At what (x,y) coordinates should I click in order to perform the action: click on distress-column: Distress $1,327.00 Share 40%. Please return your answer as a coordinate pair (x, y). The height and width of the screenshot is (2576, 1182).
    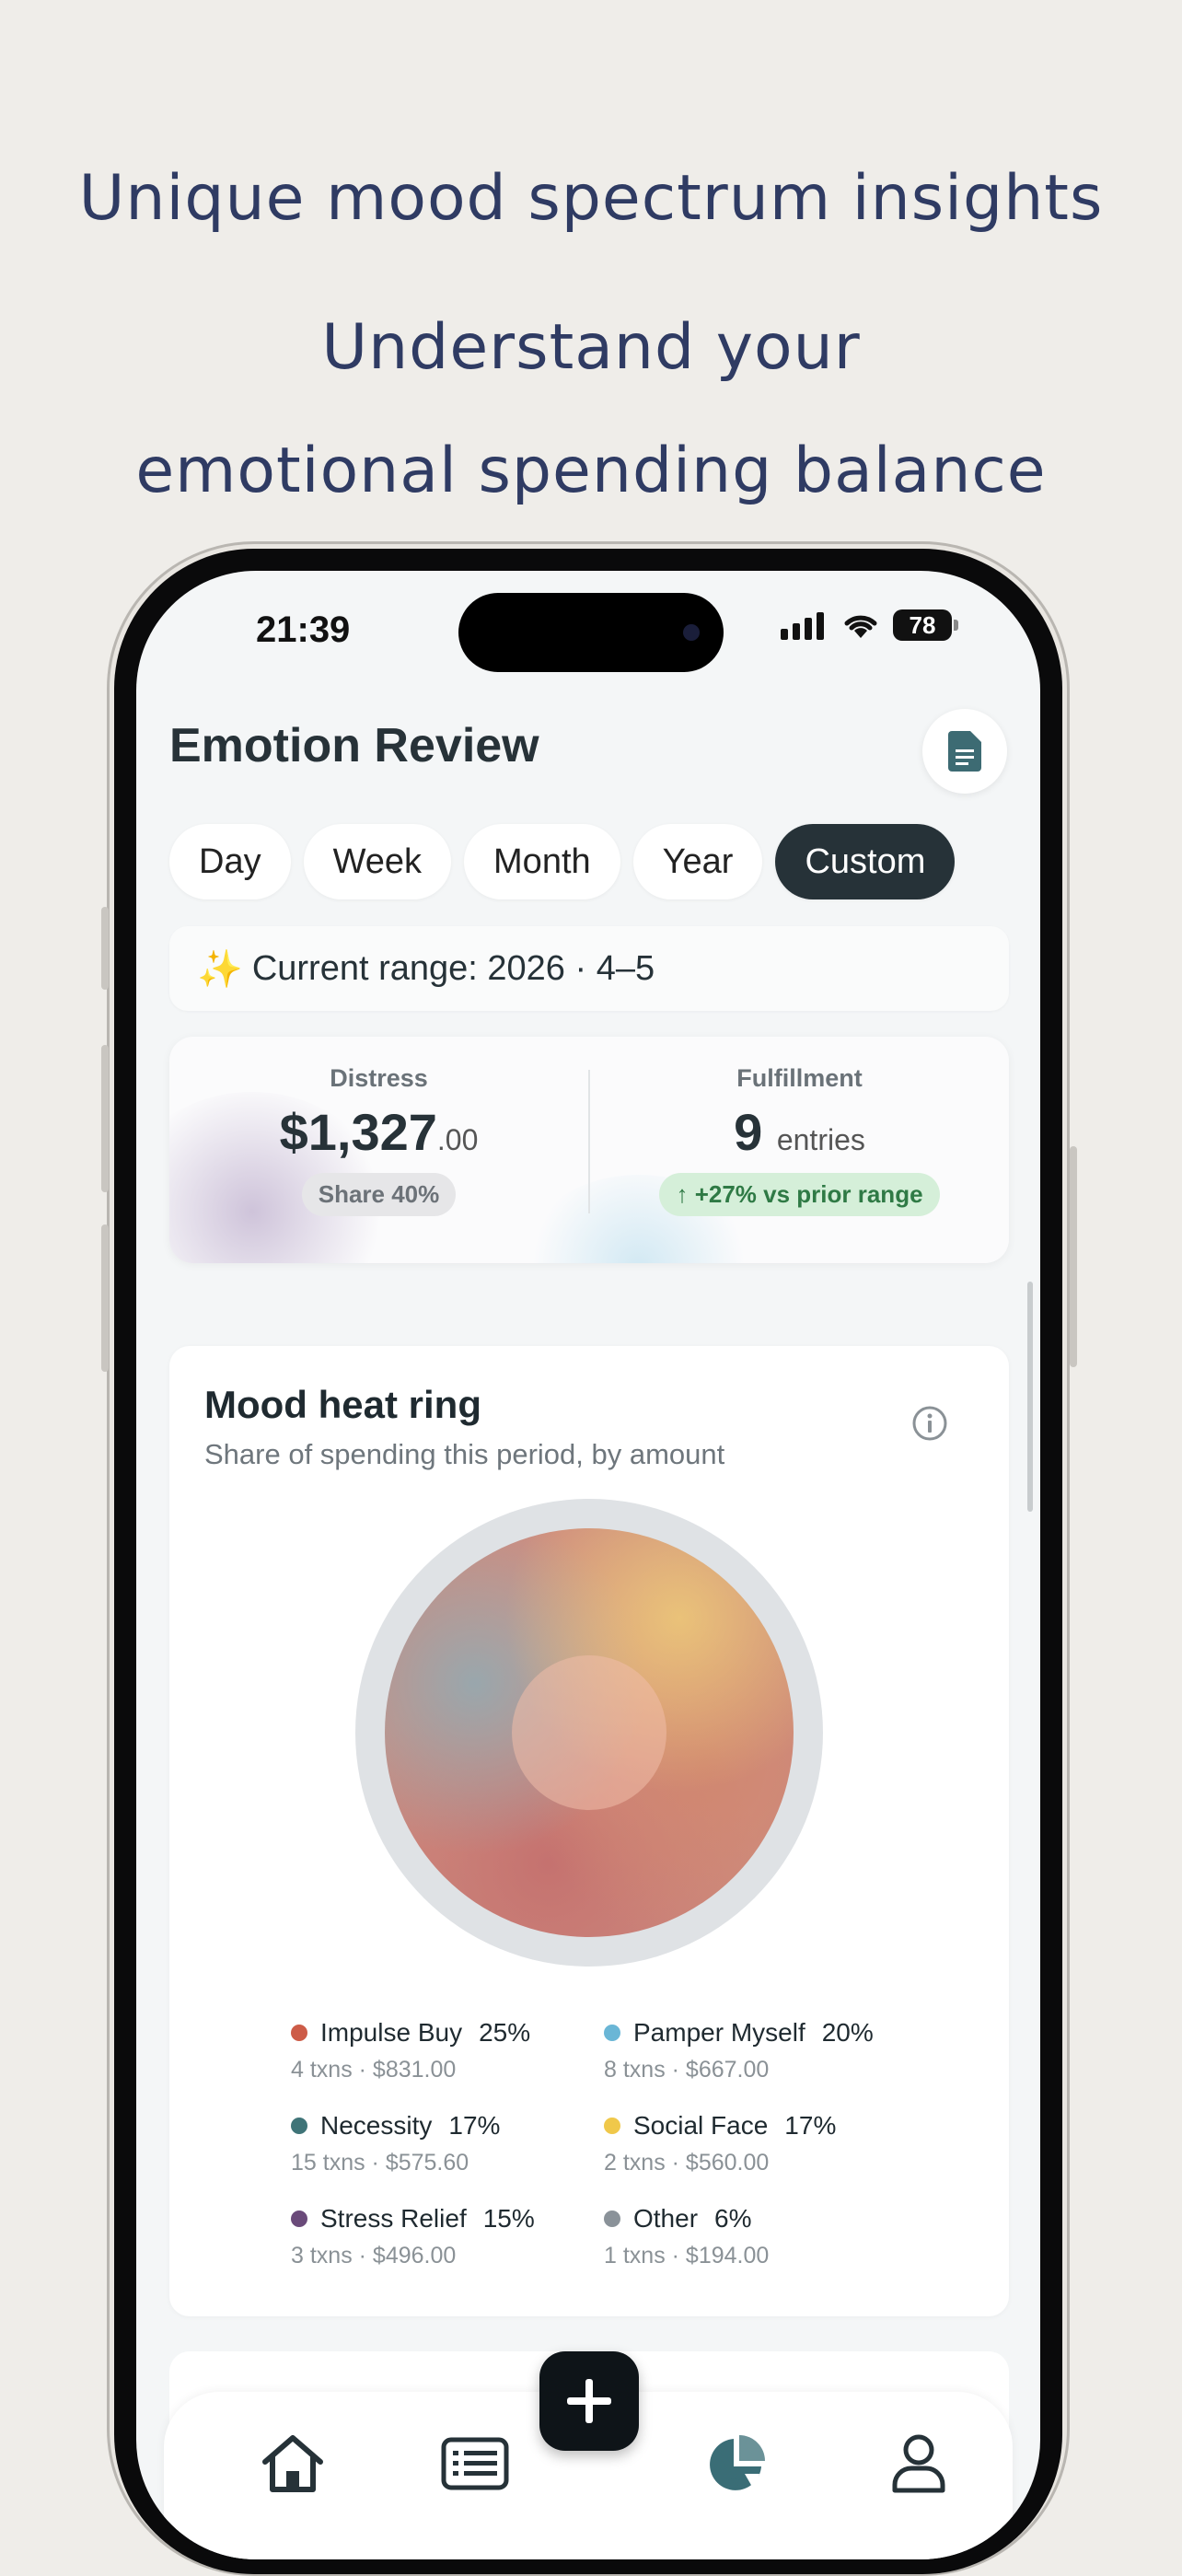
    Looking at the image, I should click on (378, 1140).